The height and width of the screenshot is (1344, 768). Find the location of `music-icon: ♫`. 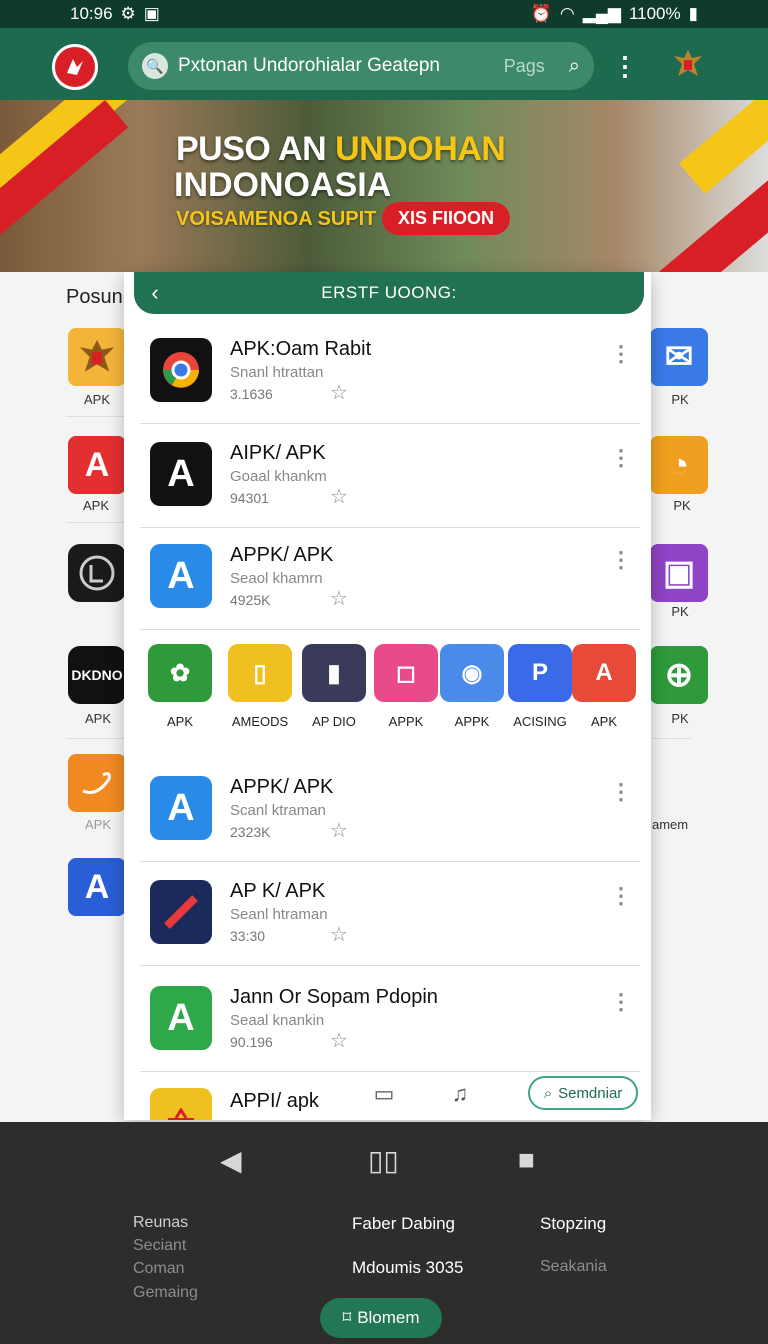

music-icon: ♫ is located at coordinates (460, 1094).